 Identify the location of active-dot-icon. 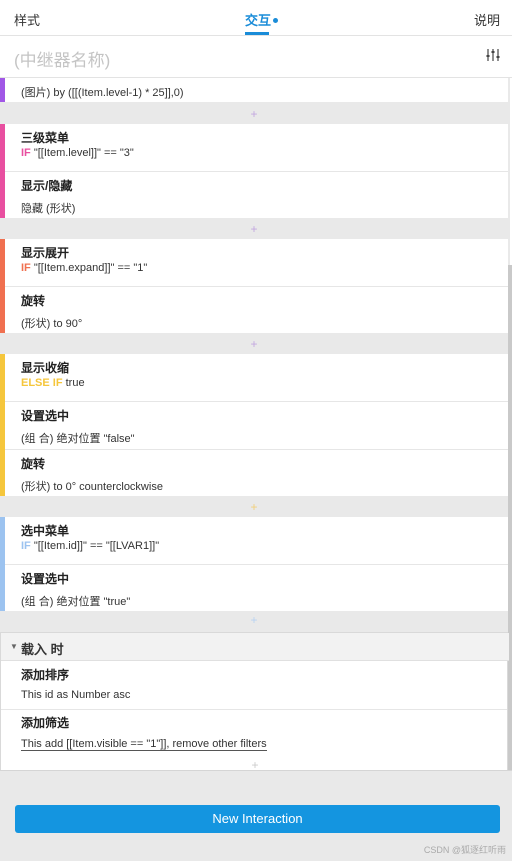
(276, 20).